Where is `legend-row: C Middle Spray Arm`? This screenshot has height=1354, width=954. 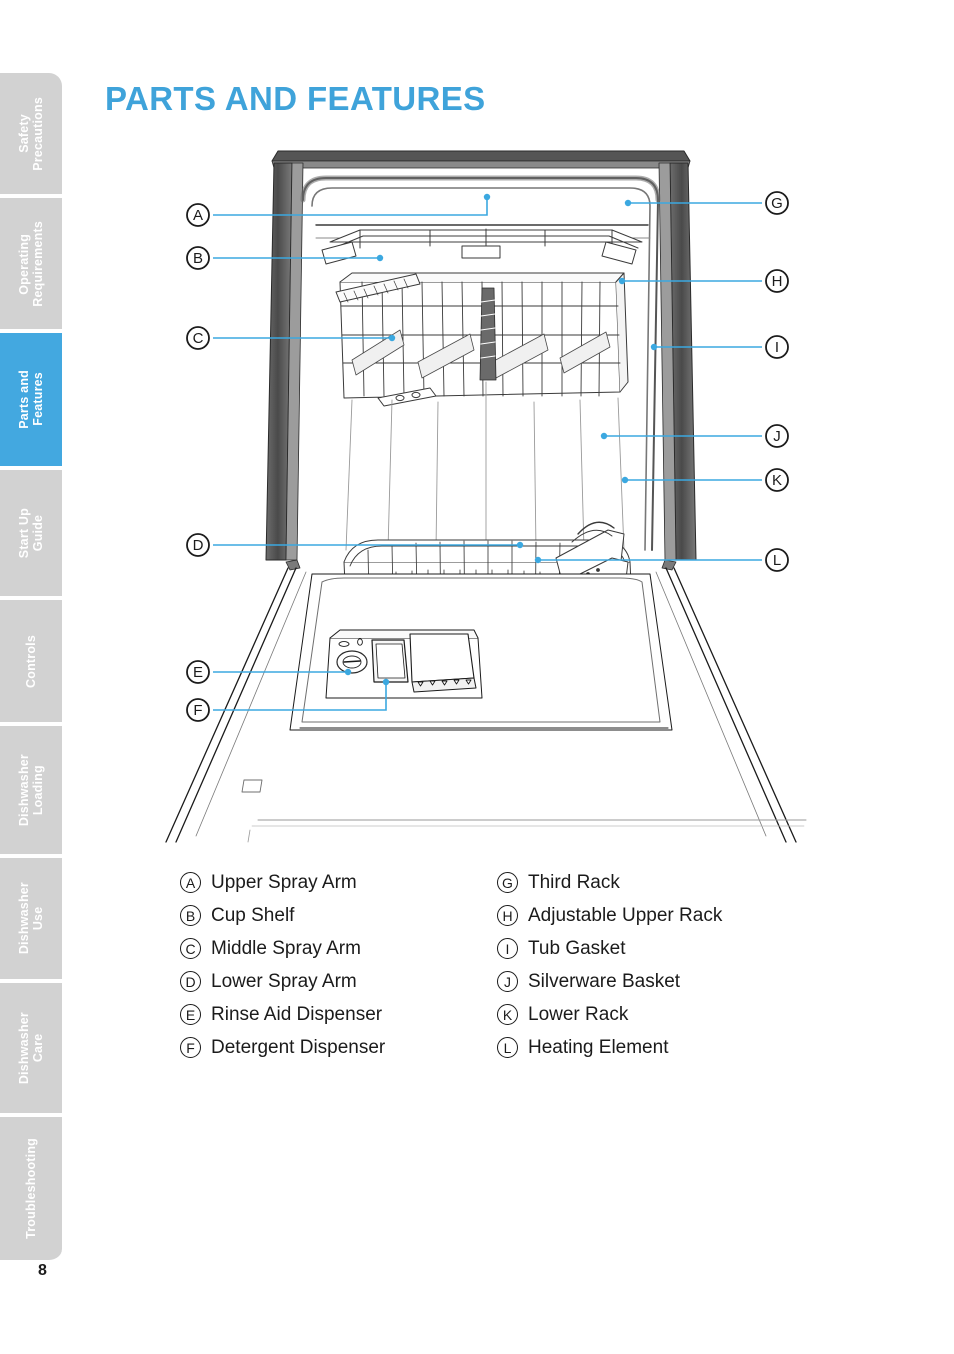
legend-row: C Middle Spray Arm is located at coordinates (282, 948).